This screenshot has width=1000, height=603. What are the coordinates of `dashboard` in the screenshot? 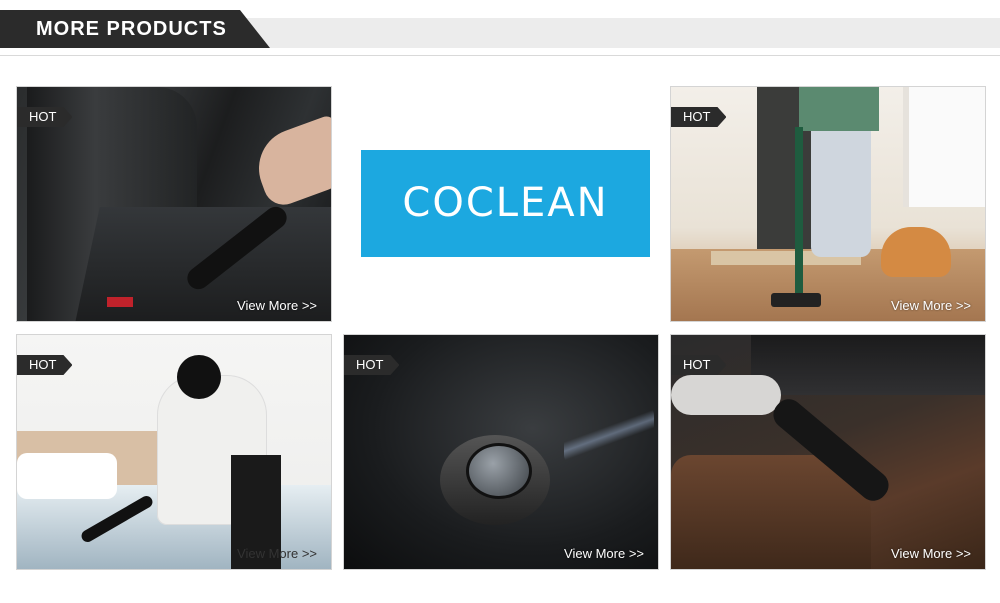 It's located at (868, 365).